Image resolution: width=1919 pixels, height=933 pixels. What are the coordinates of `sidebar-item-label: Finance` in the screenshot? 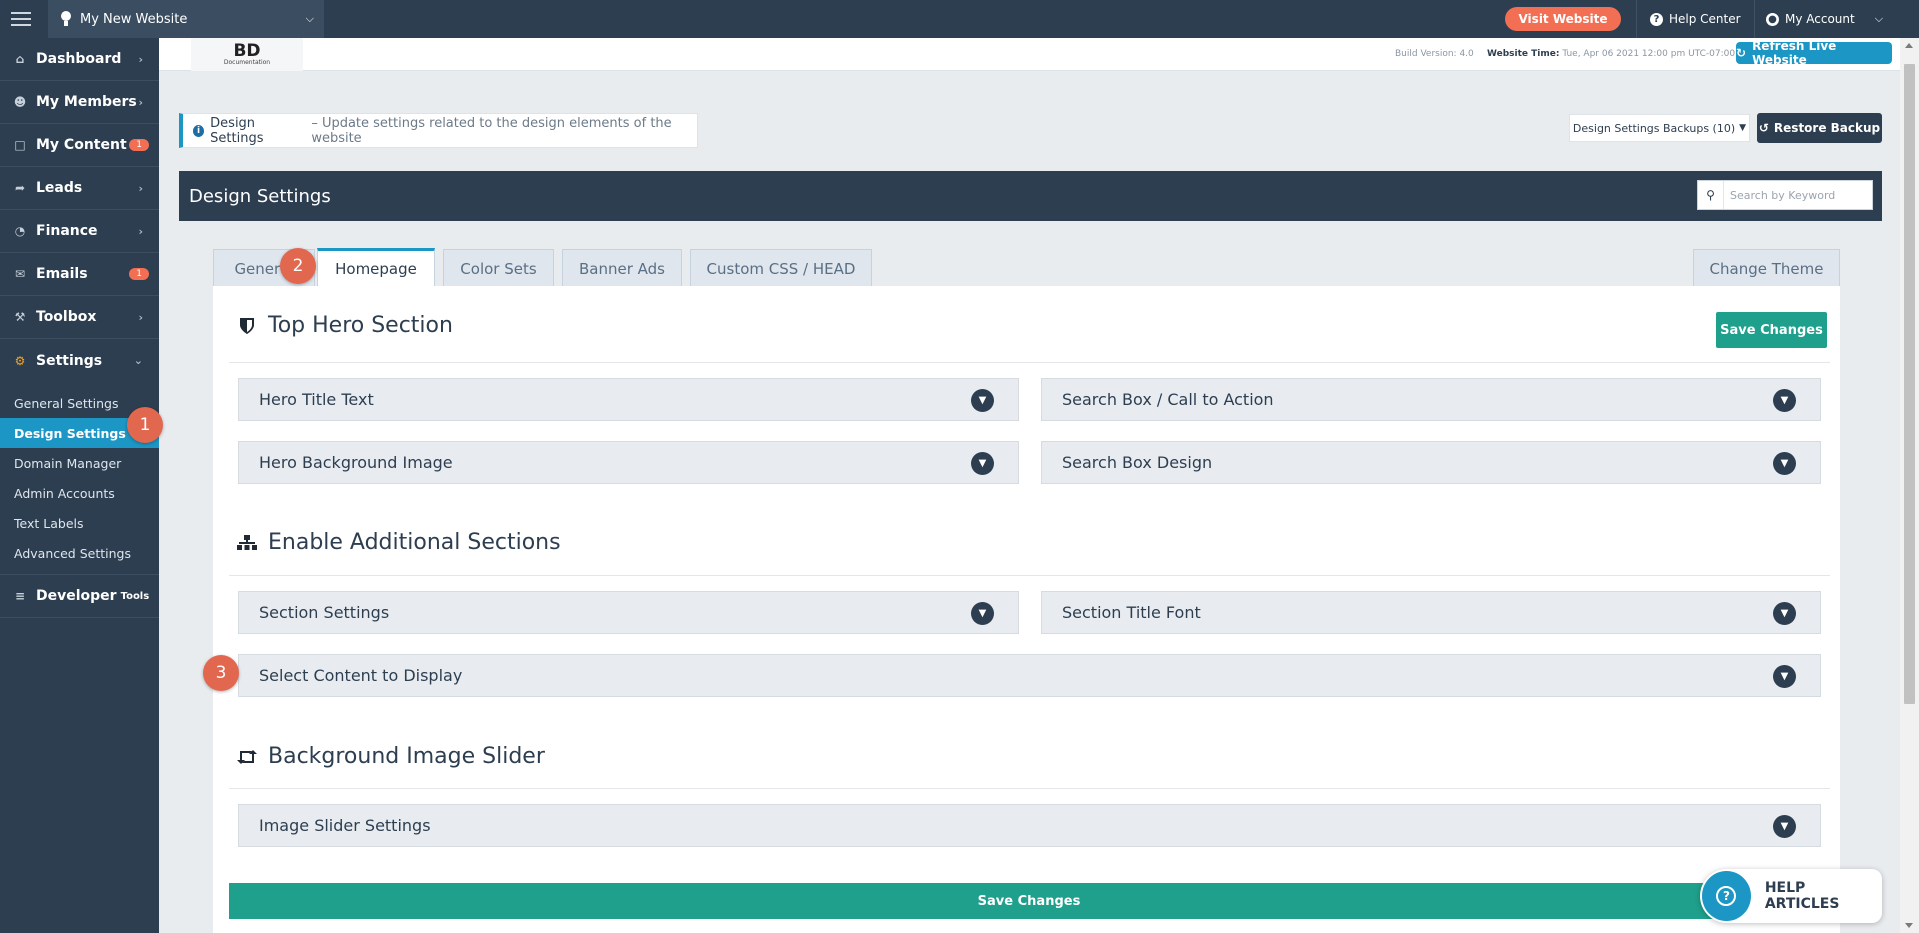 It's located at (67, 231).